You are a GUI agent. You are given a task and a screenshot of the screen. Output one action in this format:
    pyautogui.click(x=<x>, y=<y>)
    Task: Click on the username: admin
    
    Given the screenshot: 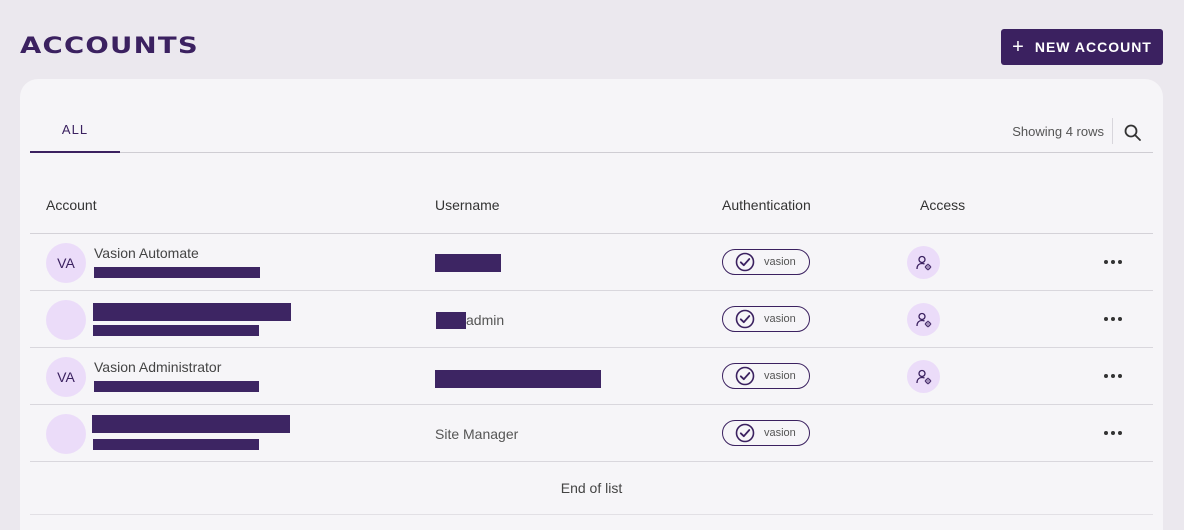 What is the action you would take?
    pyautogui.click(x=485, y=320)
    